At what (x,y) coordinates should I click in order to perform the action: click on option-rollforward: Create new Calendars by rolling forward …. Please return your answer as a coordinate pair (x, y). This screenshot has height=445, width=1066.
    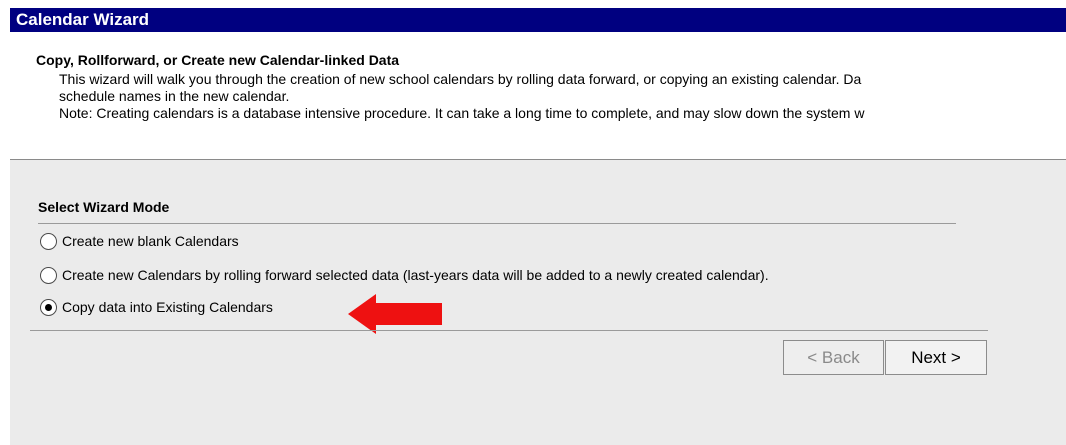
    Looking at the image, I should click on (404, 275).